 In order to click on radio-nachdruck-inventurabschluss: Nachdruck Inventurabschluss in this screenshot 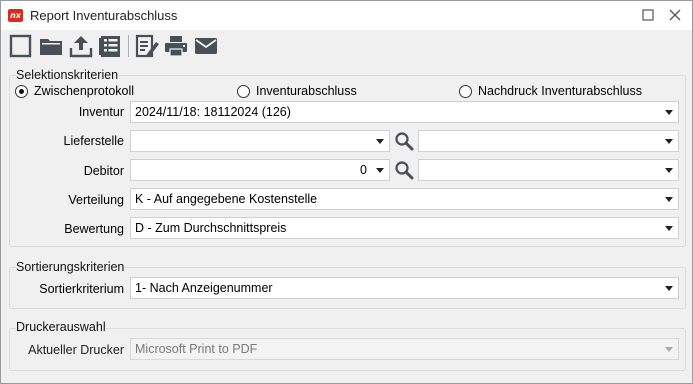, I will do `click(550, 91)`.